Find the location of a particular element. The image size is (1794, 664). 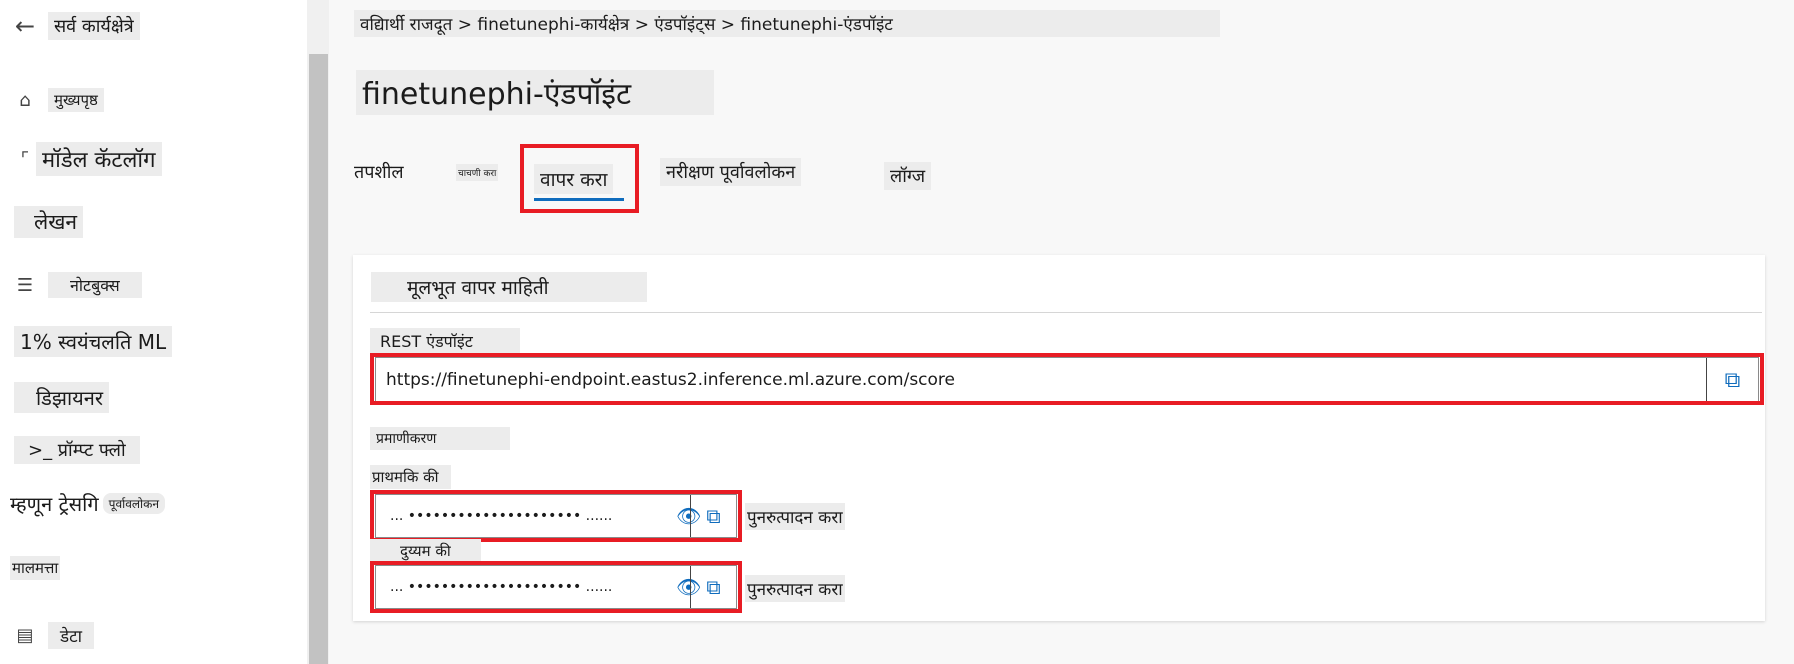

secondary-key-label: दुय्यम की is located at coordinates (425, 551).